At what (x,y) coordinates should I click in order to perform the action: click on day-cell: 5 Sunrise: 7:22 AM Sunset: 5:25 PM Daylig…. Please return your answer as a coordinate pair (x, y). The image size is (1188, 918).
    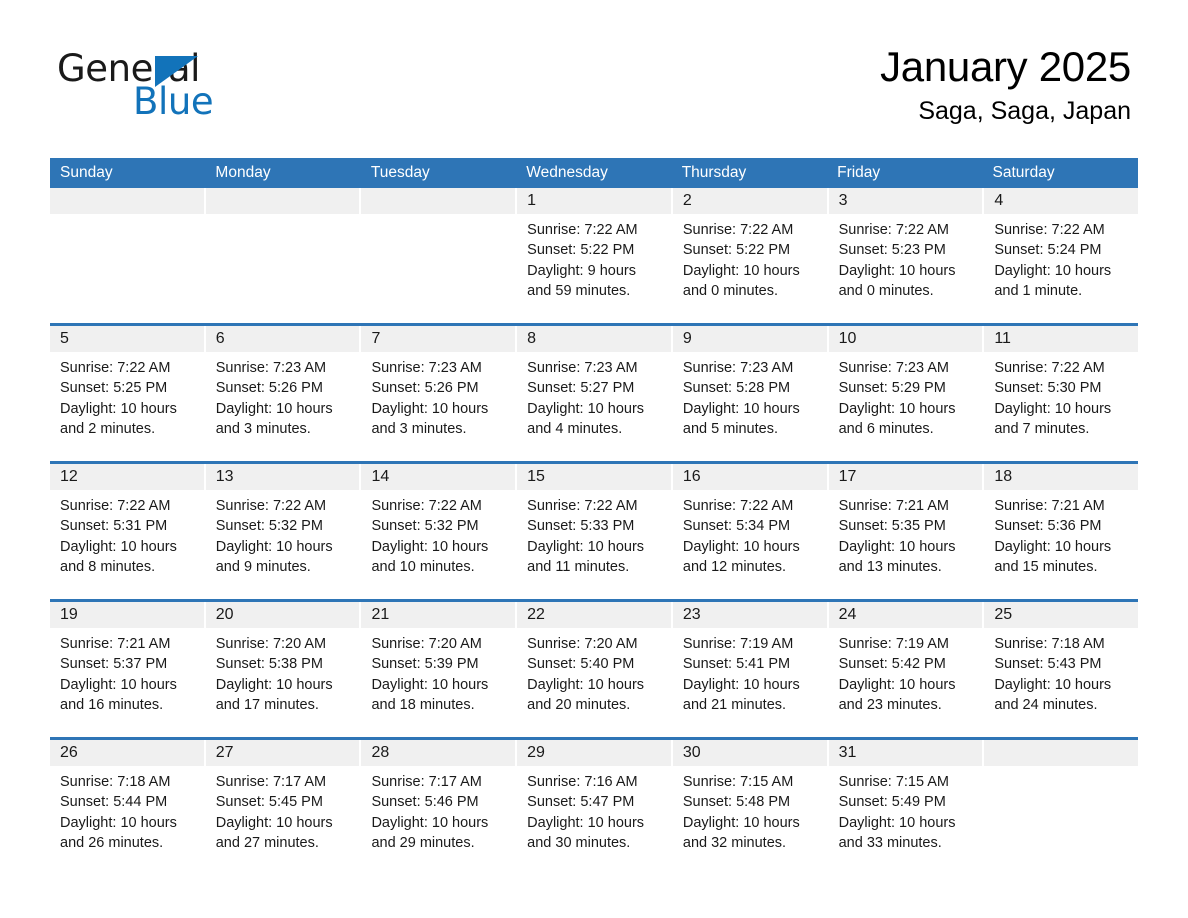
    Looking at the image, I should click on (128, 393).